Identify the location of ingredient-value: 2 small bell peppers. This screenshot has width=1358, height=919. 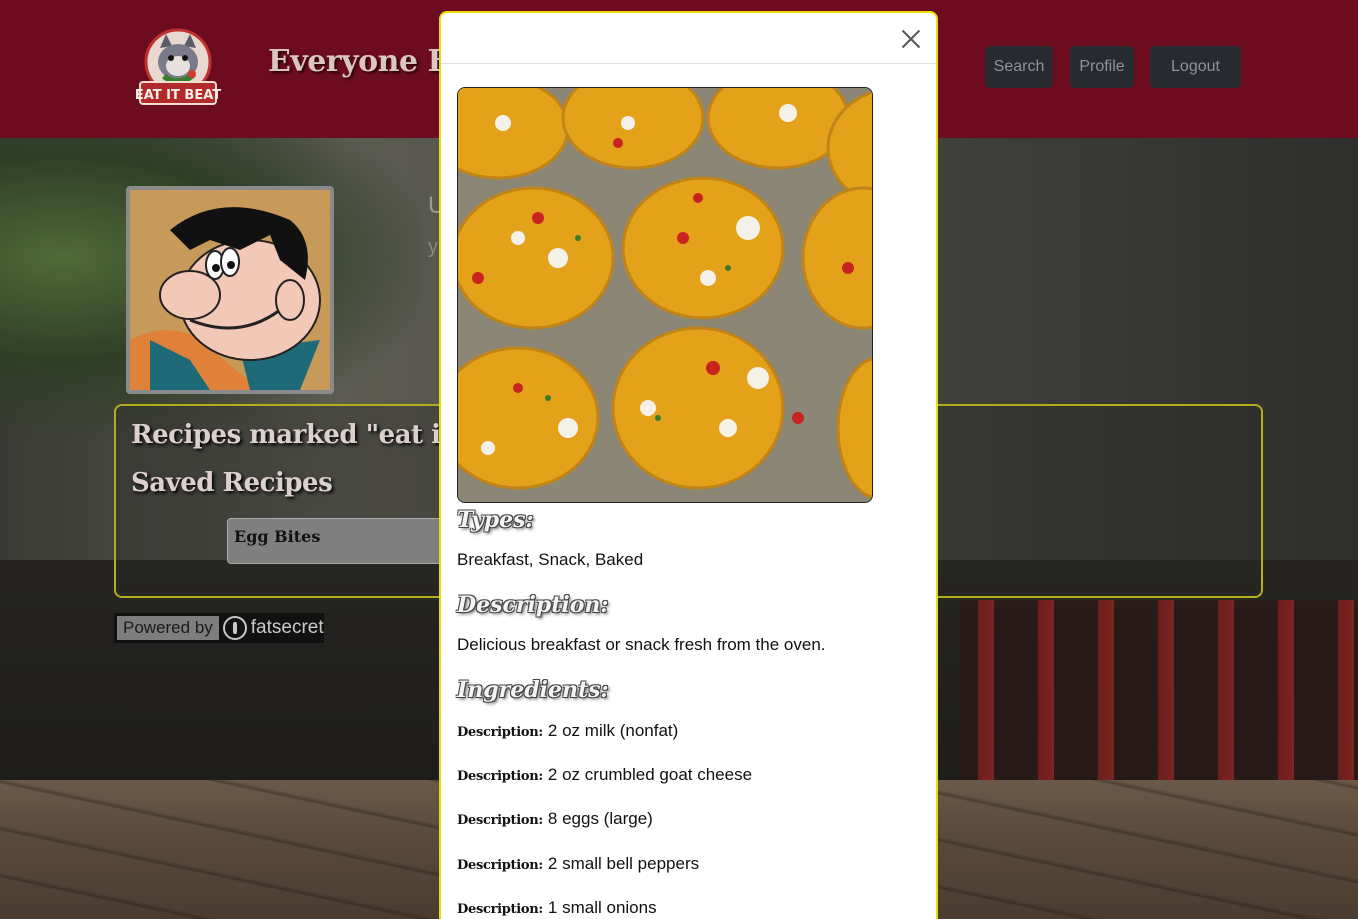
(623, 863).